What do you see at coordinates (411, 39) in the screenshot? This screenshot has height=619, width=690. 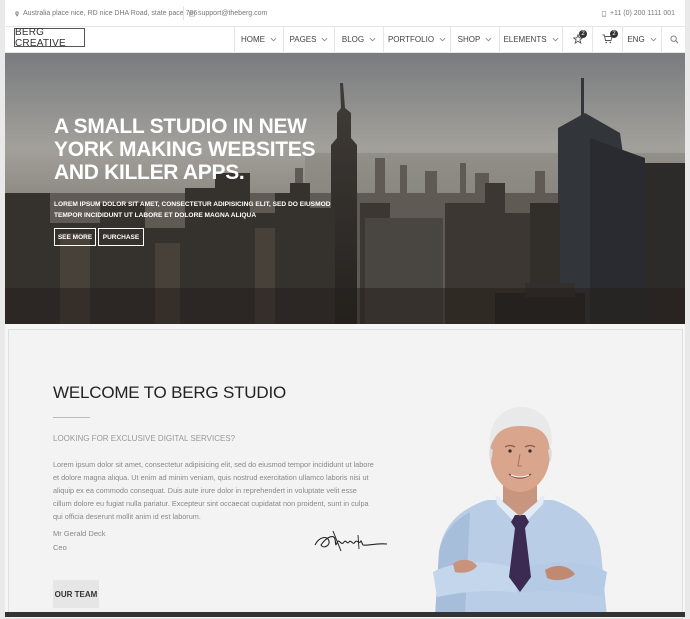 I see `nav-label: PORTFOLIO` at bounding box center [411, 39].